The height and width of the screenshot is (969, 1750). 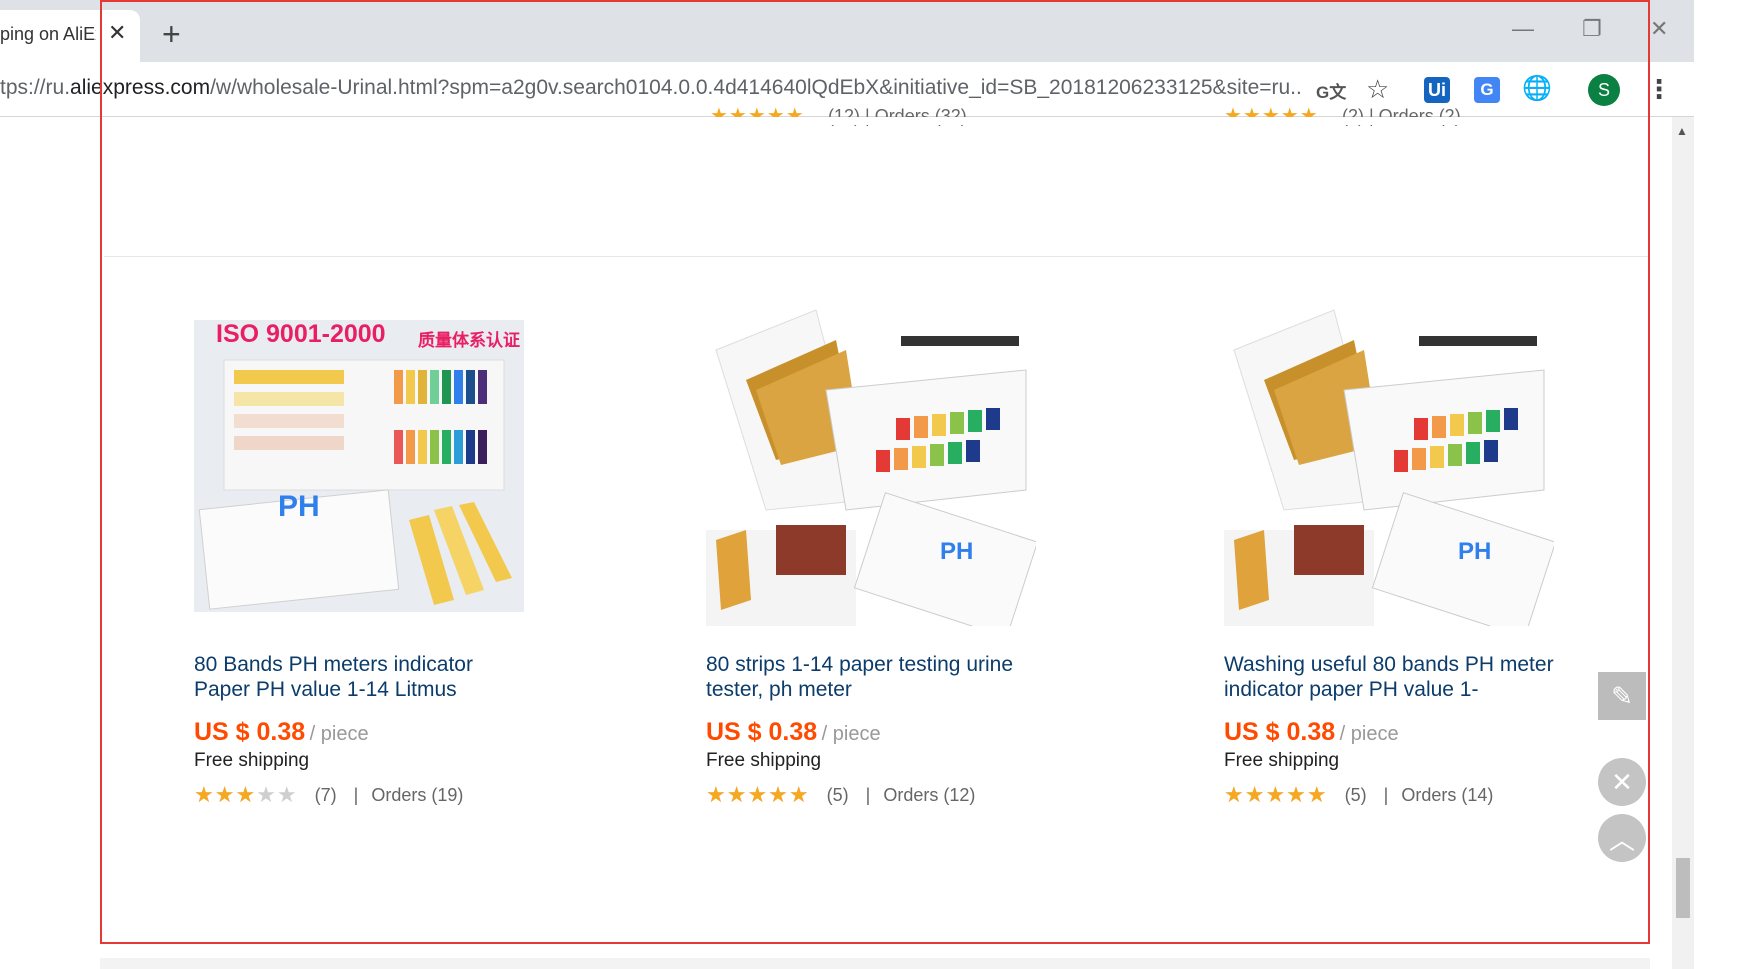 I want to click on scrollbar-track, so click(x=1683, y=543).